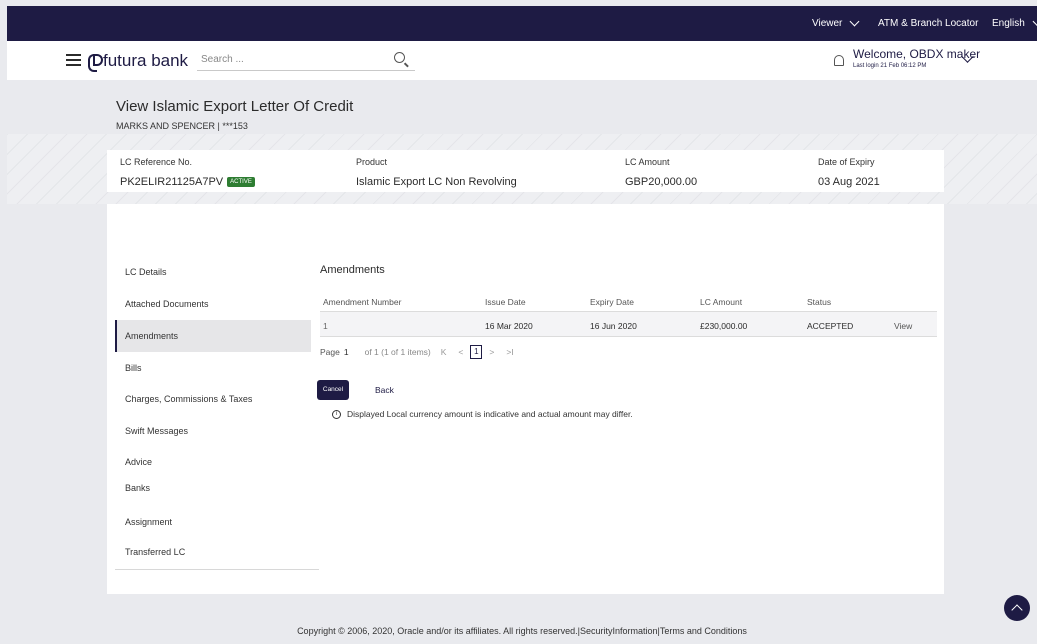 The image size is (1037, 644). Describe the element at coordinates (846, 162) in the screenshot. I see `expiry-label: Date of Expiry` at that location.